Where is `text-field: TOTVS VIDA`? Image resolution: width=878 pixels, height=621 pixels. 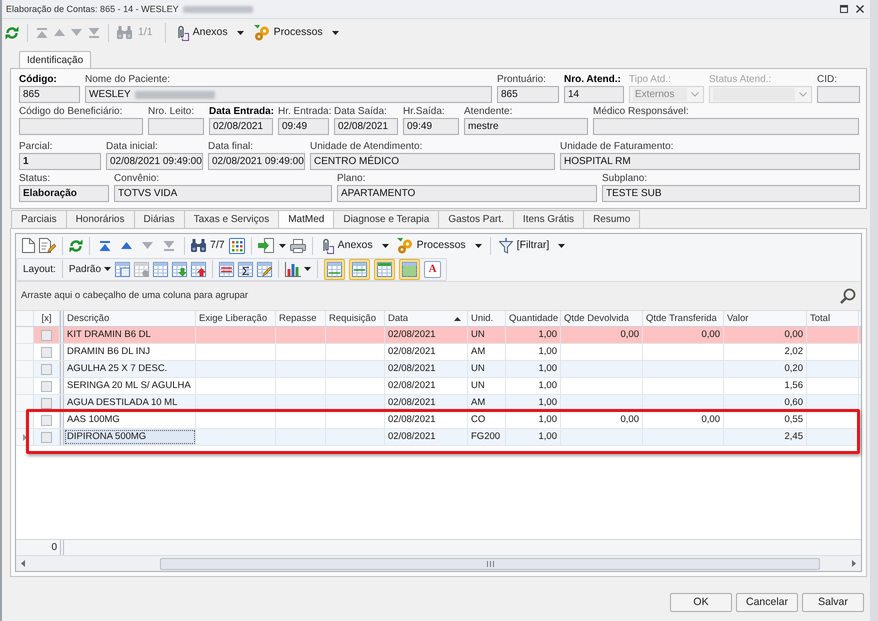
text-field: TOTVS VIDA is located at coordinates (223, 193).